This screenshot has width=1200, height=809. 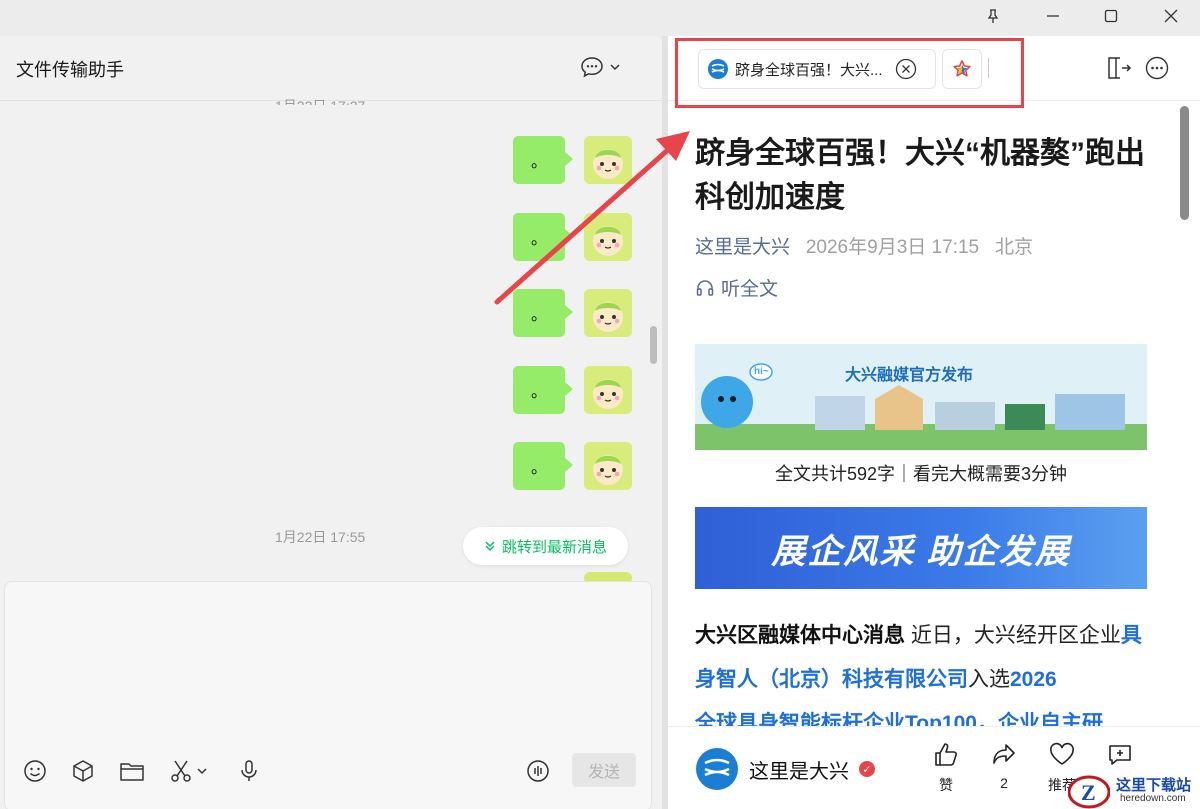 I want to click on annotation-arrow, so click(x=592, y=218).